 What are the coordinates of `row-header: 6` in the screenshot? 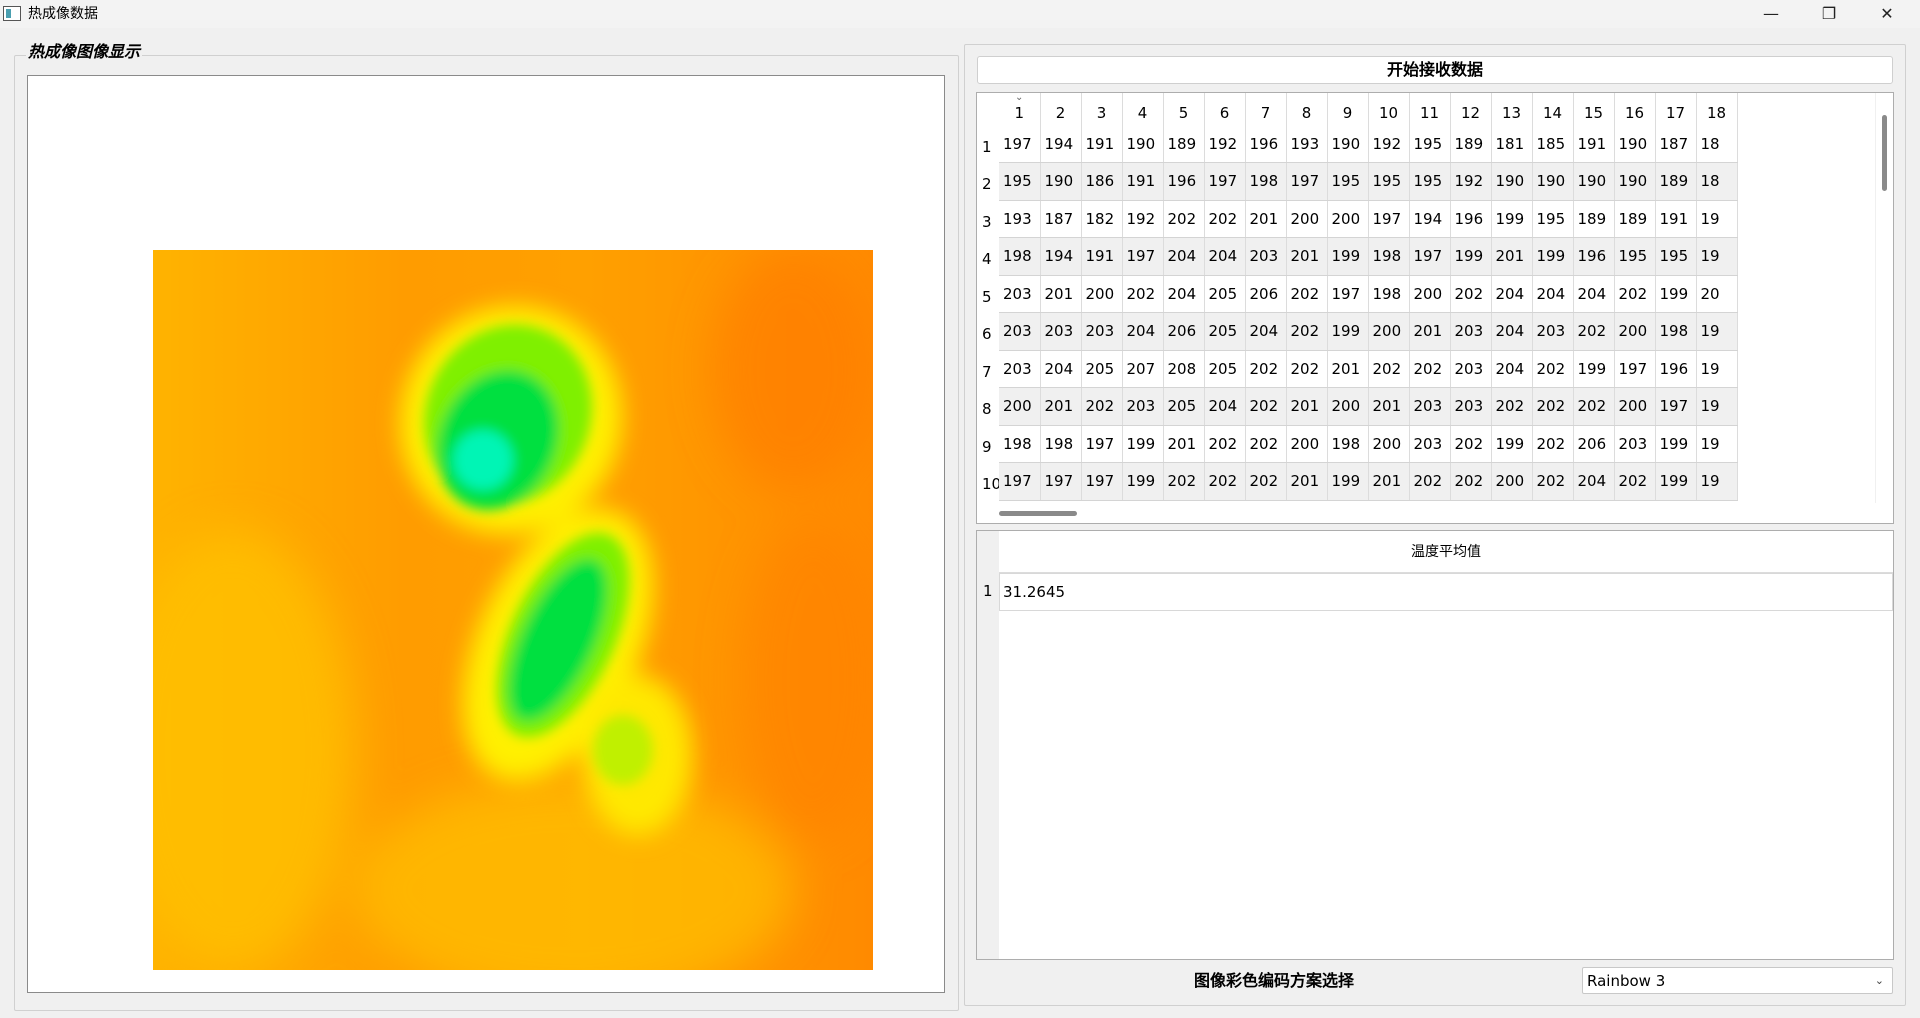 It's located at (988, 331).